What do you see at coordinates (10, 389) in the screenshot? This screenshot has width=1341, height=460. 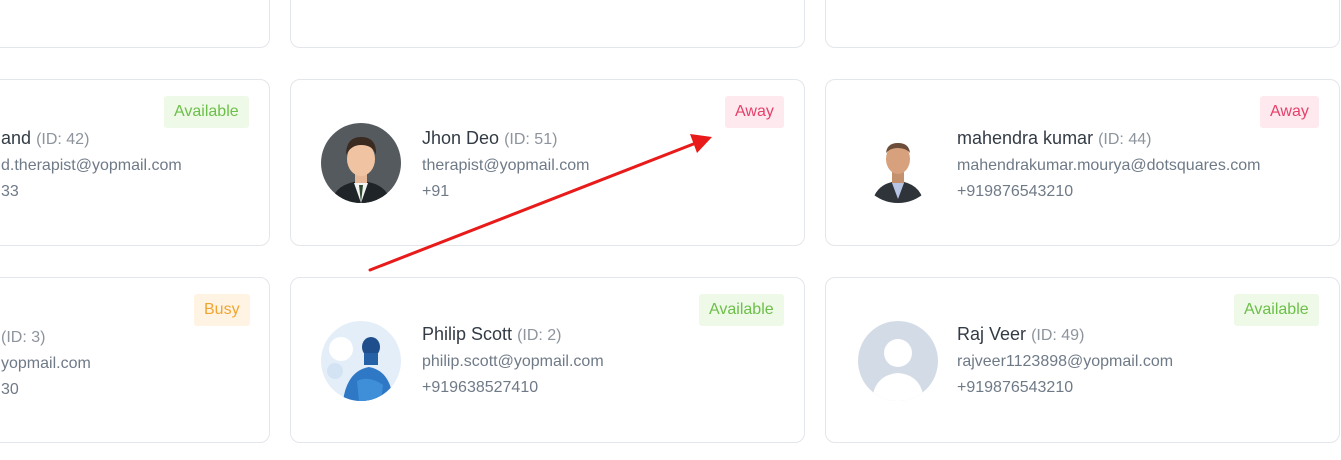 I see `therapist-phone: 30` at bounding box center [10, 389].